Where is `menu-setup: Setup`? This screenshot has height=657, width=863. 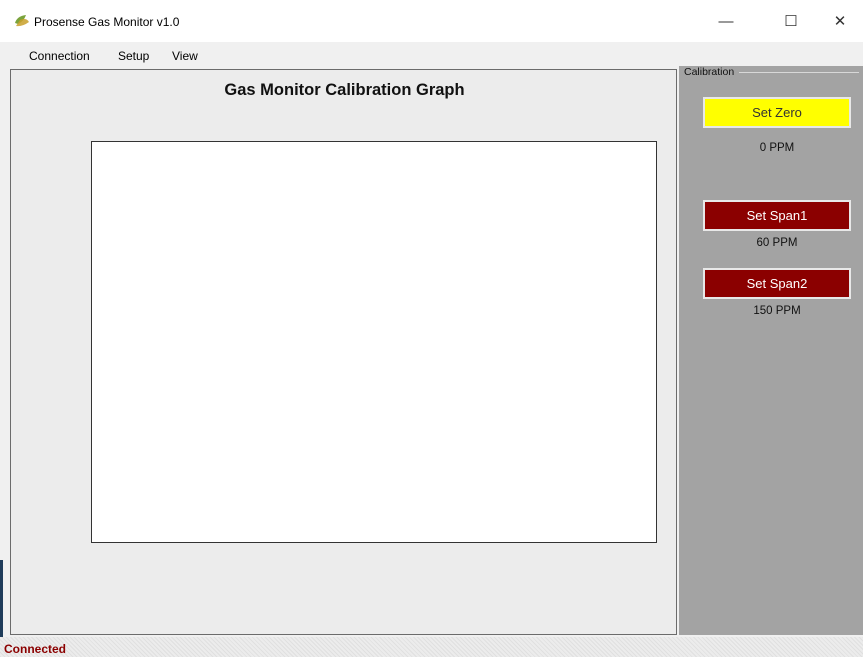 menu-setup: Setup is located at coordinates (133, 56).